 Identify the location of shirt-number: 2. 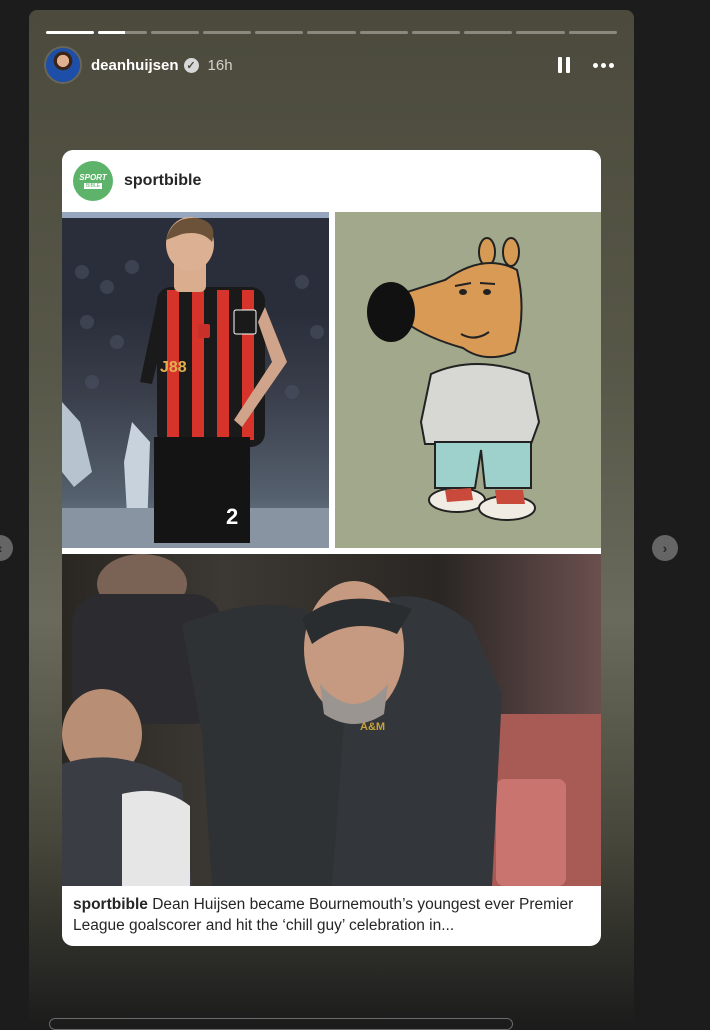
(232, 516).